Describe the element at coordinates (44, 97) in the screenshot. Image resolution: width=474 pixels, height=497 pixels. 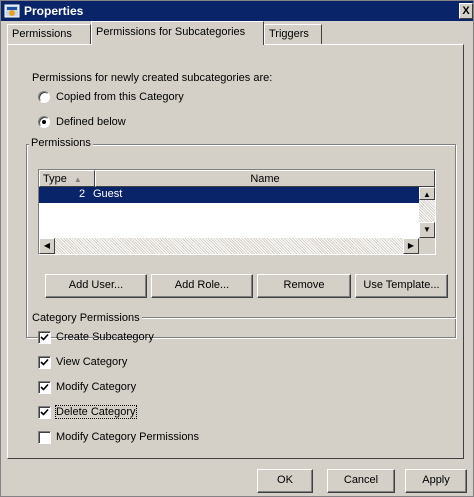
I see `copied-from-category-radio` at that location.